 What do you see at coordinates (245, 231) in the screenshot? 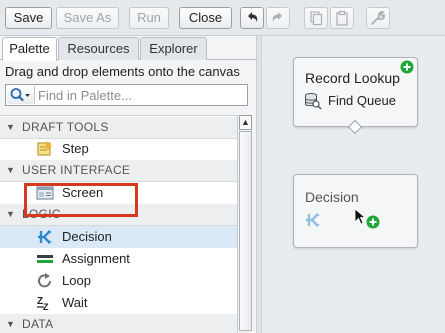
I see `scroll-thumb` at bounding box center [245, 231].